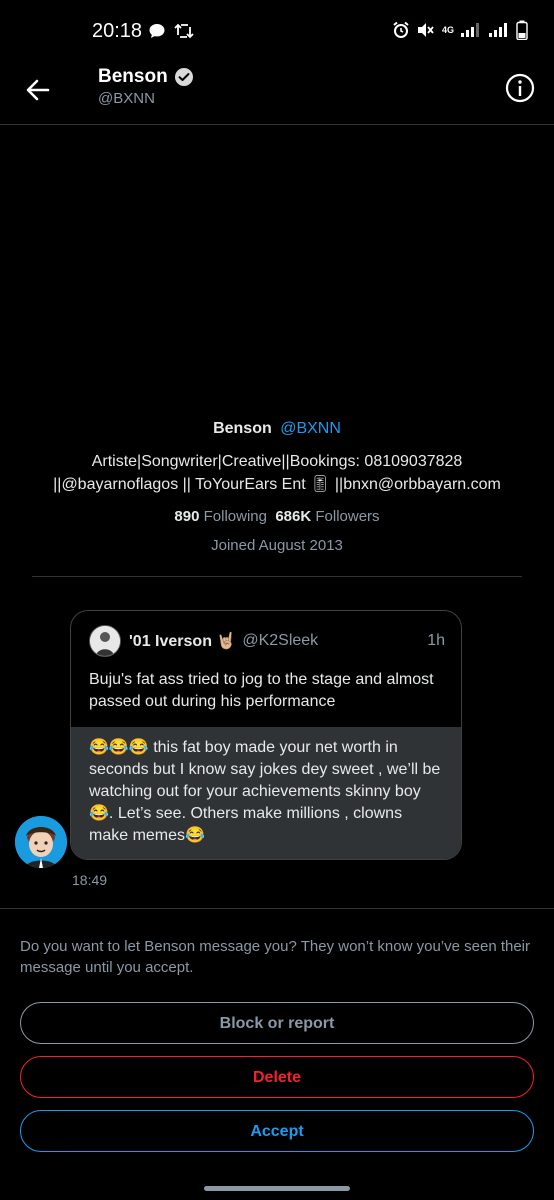  What do you see at coordinates (90, 880) in the screenshot?
I see `message-timestamp: 18:49` at bounding box center [90, 880].